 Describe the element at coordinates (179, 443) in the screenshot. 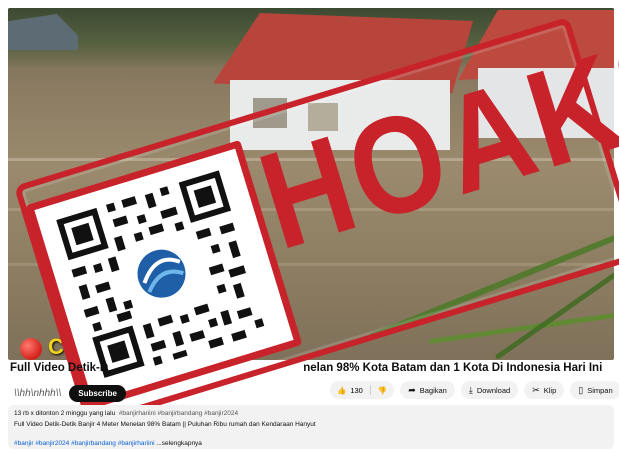

I see `show-more-link: ...selengkapnya` at that location.